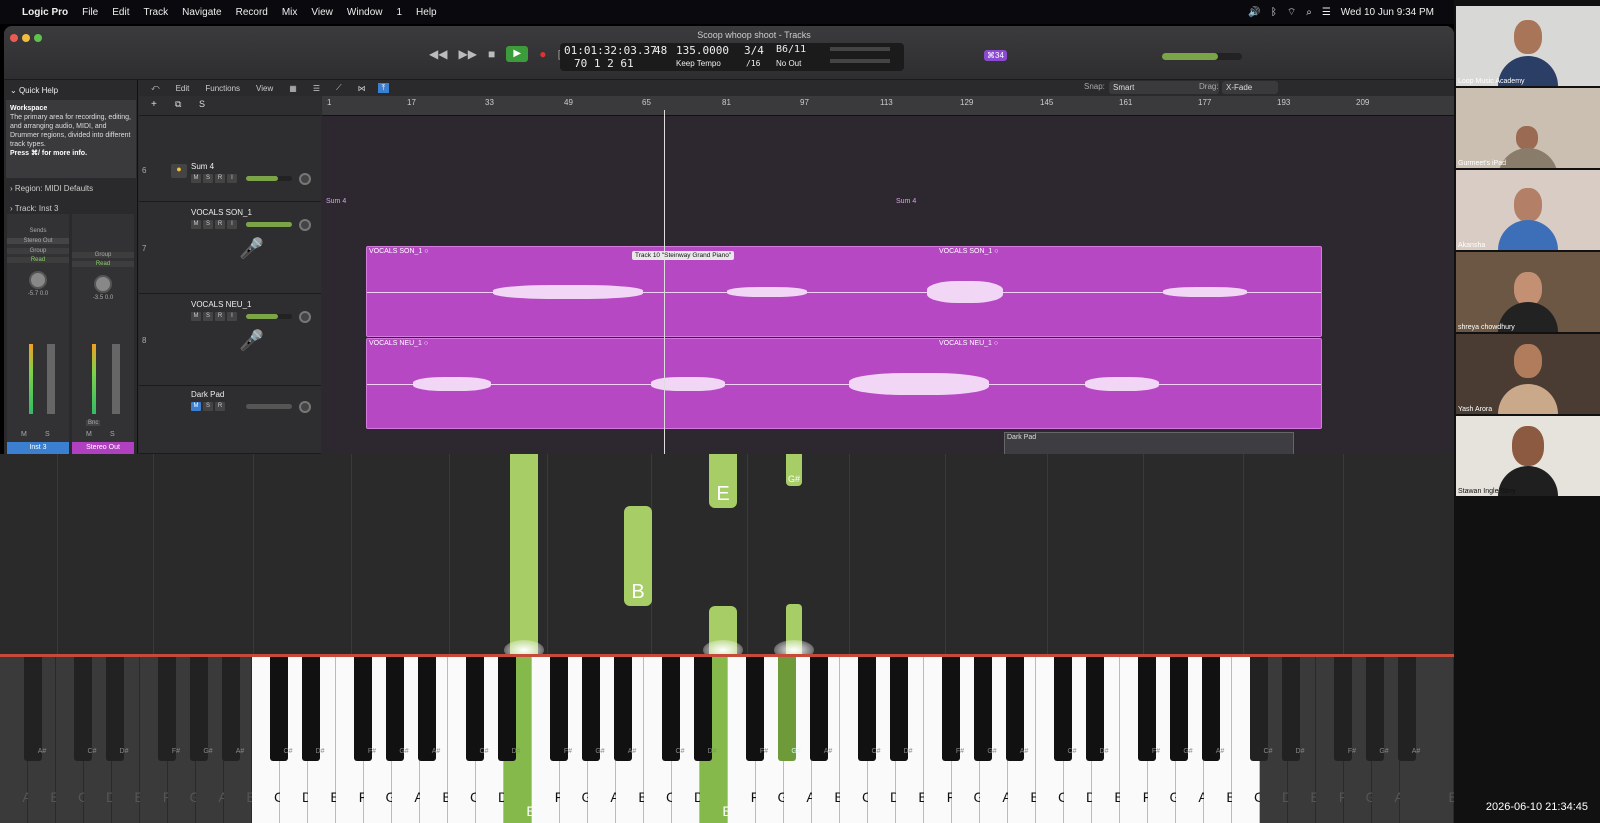 The image size is (1600, 823). What do you see at coordinates (844, 291) in the screenshot?
I see `audio-region-vocals-son: VOCALS SON_1 ○ VOCALS SON_1 ○` at bounding box center [844, 291].